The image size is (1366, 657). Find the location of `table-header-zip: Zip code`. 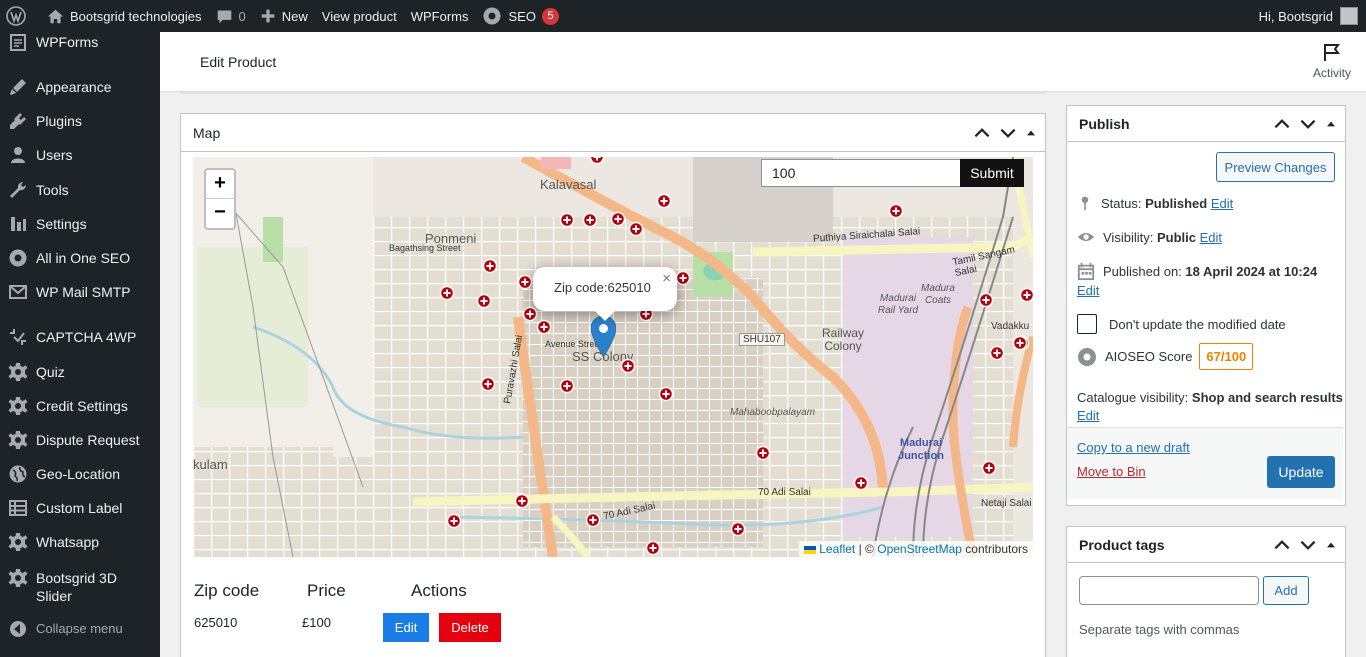

table-header-zip: Zip code is located at coordinates (227, 590).